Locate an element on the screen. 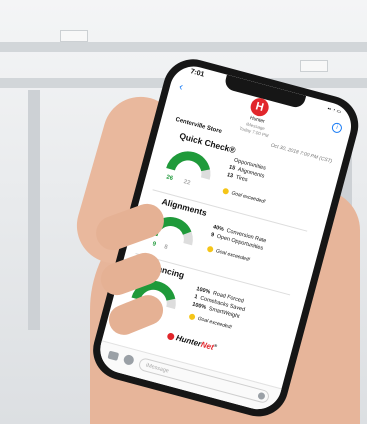 Image resolution: width=367 pixels, height=424 pixels. ceiling-beam is located at coordinates (183, 47).